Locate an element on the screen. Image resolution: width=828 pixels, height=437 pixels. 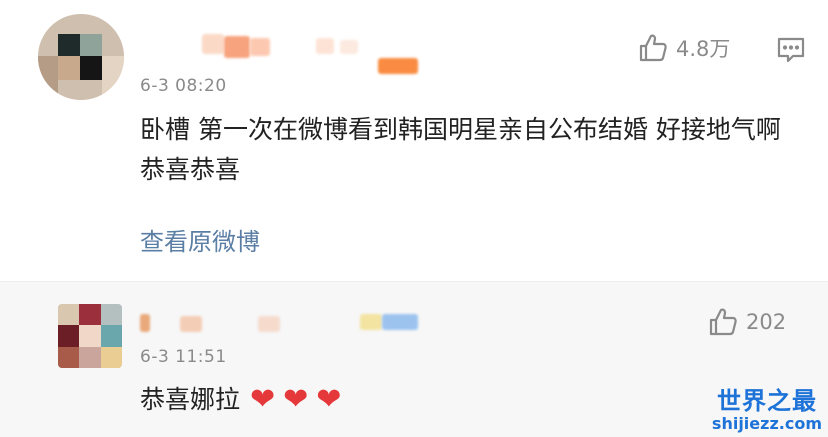
like-count: 4.8万 is located at coordinates (703, 49).